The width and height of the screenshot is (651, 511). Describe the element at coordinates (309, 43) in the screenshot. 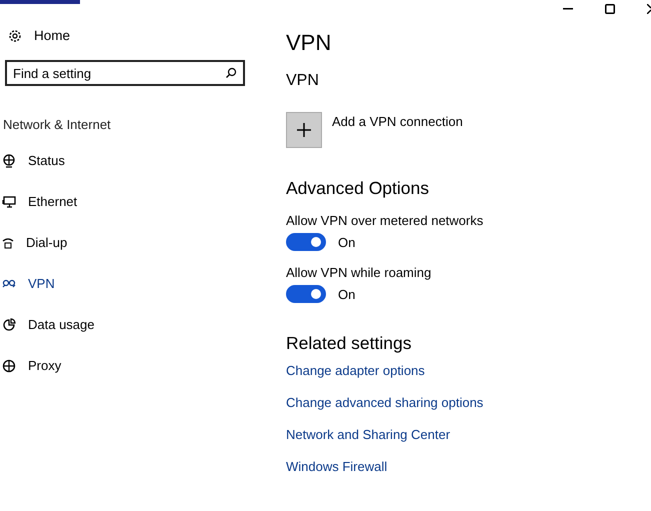

I see `page-title: VPN` at that location.